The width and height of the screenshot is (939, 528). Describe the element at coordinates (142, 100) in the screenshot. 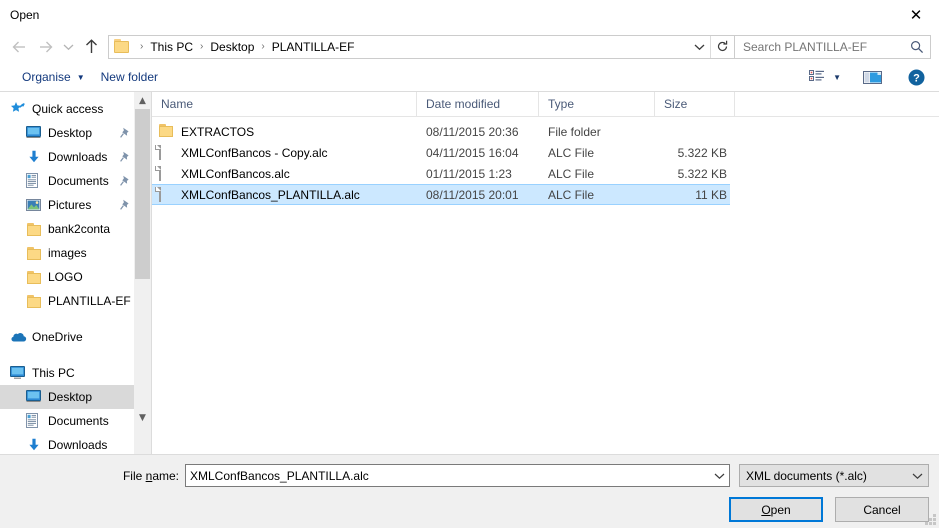

I see `sidebar-scroll-up-button: ▲` at that location.